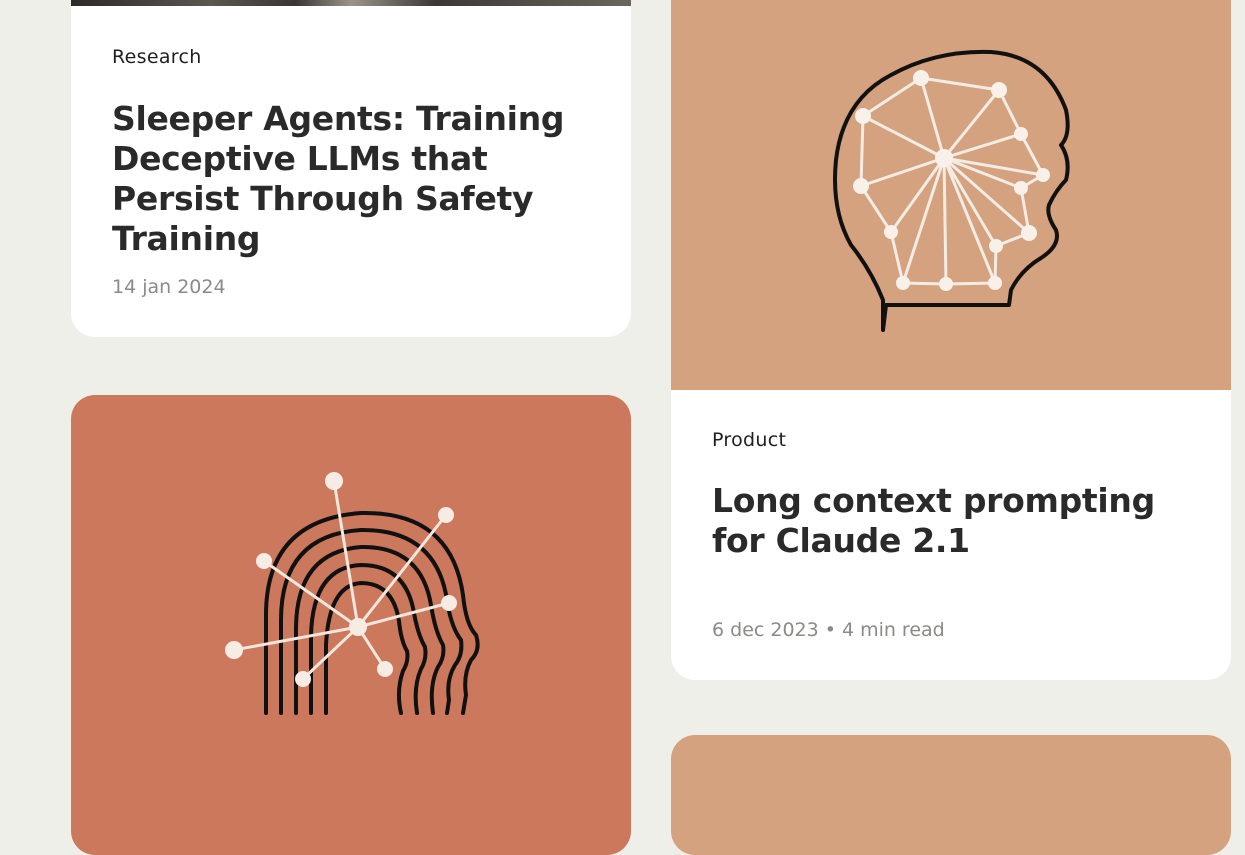 This screenshot has height=855, width=1245. I want to click on article-date: 14 jan 2024, so click(169, 287).